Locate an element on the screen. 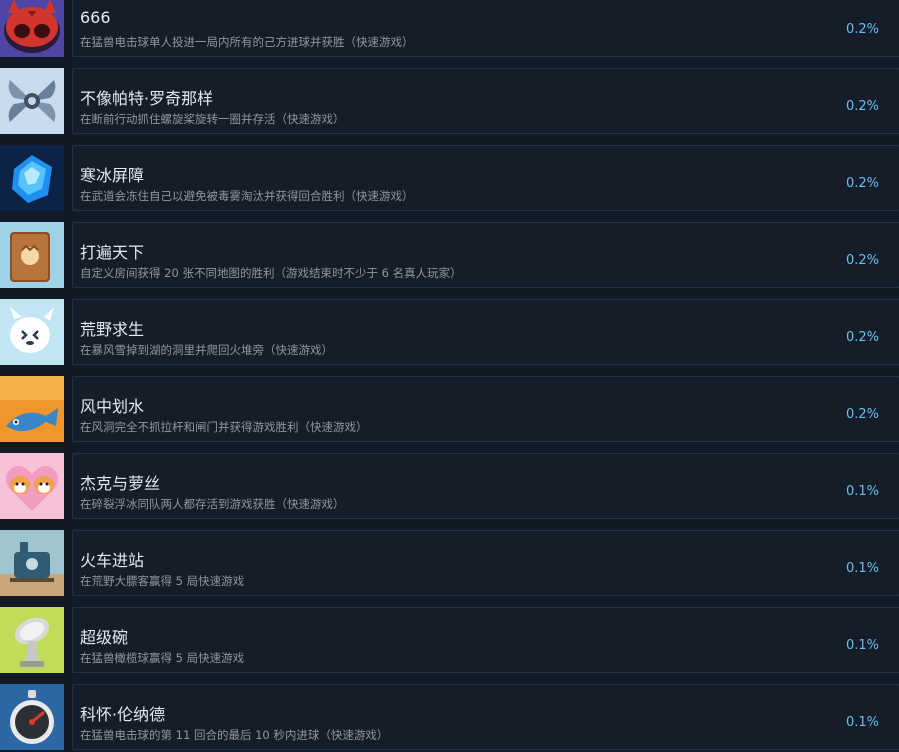 The image size is (899, 752). achievement-description: 自定义房间获得 20 张不同地图的胜利（游戏结束时不少于 6 名真人玩家） is located at coordinates (271, 273).